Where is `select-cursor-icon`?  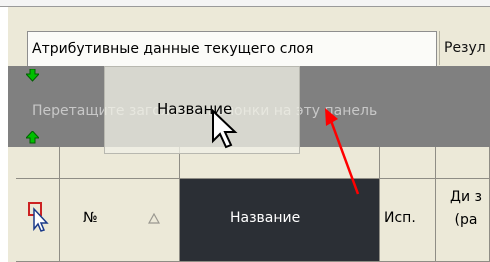 select-cursor-icon is located at coordinates (38, 217).